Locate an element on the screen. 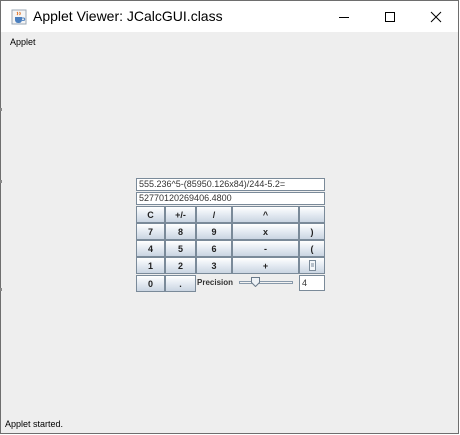  digit-1-button: 1 is located at coordinates (150, 265).